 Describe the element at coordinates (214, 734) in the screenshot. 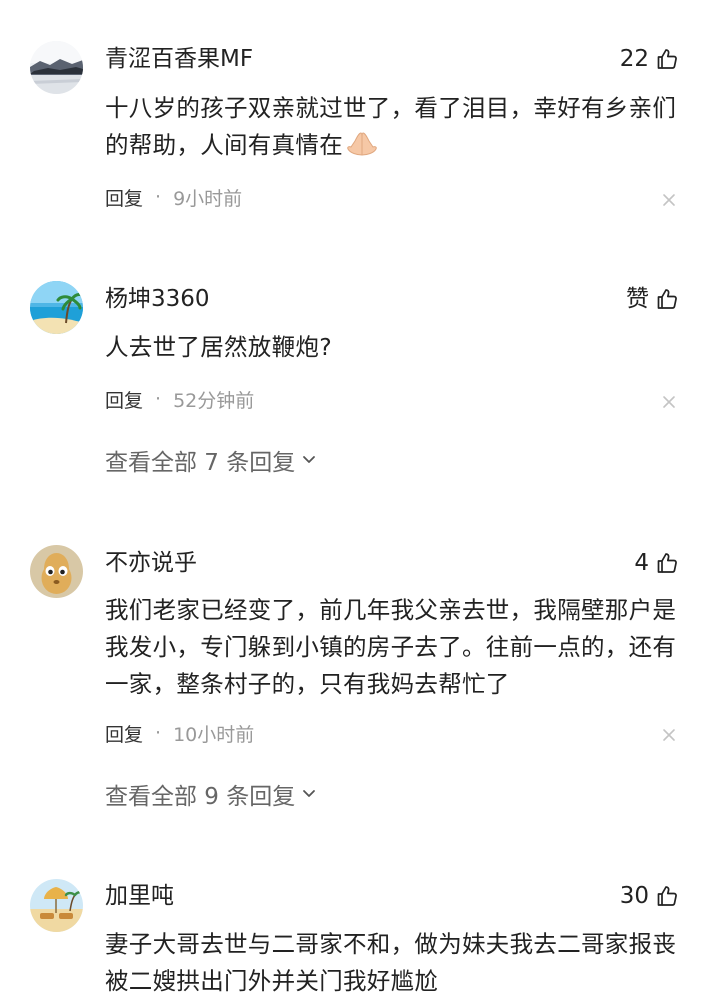

I see `timestamp: 10小时前` at that location.